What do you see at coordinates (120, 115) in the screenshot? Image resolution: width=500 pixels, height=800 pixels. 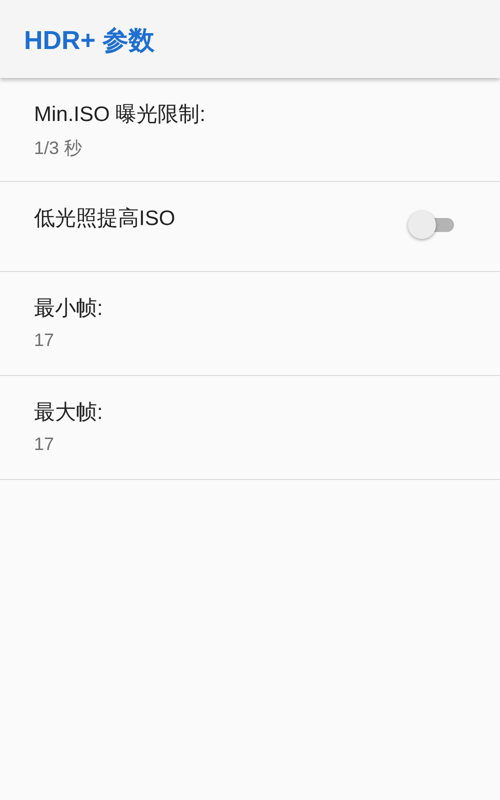 I see `setting-title: Min.ISO 曝光限制:` at bounding box center [120, 115].